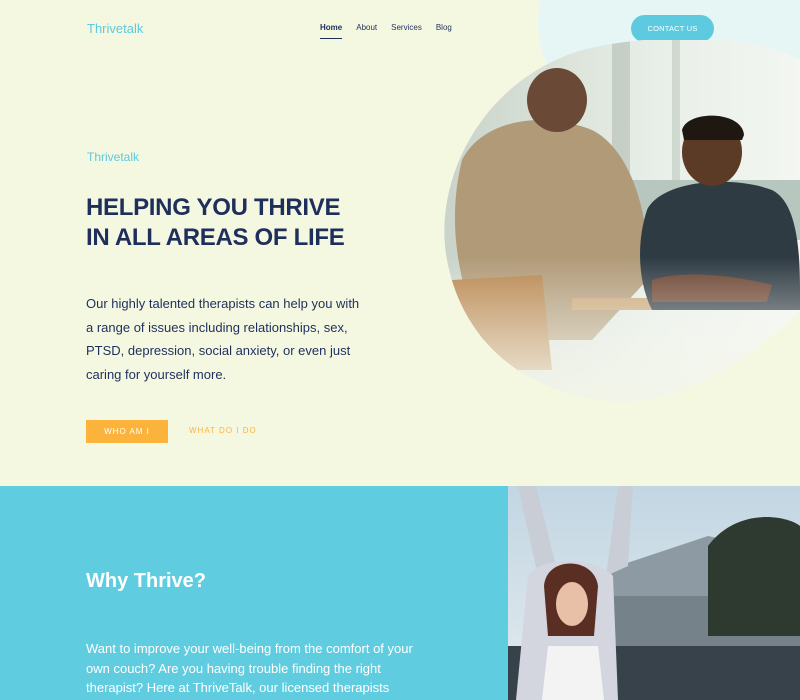 This screenshot has width=800, height=700. Describe the element at coordinates (115, 28) in the screenshot. I see `site-logo: Thrivetalk` at that location.